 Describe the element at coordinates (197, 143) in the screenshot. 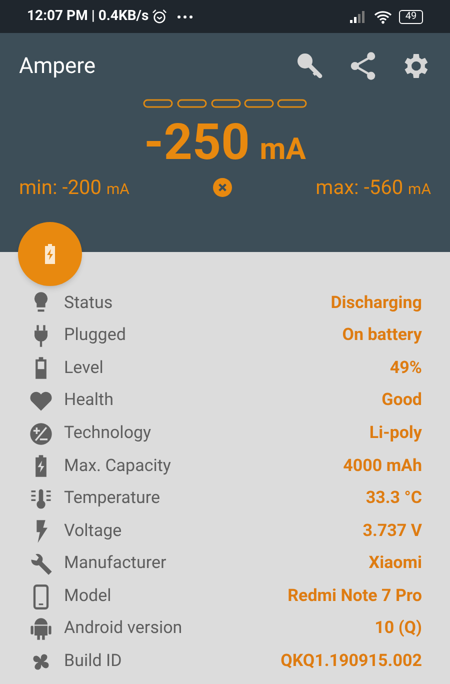

I see `current-value: -250` at that location.